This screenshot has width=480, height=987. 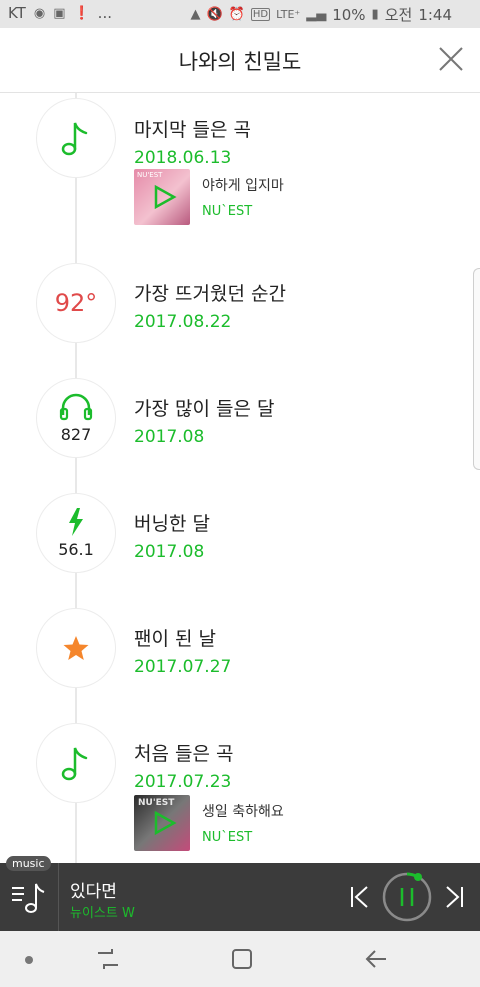 What do you see at coordinates (28, 898) in the screenshot?
I see `playlist-icon` at bounding box center [28, 898].